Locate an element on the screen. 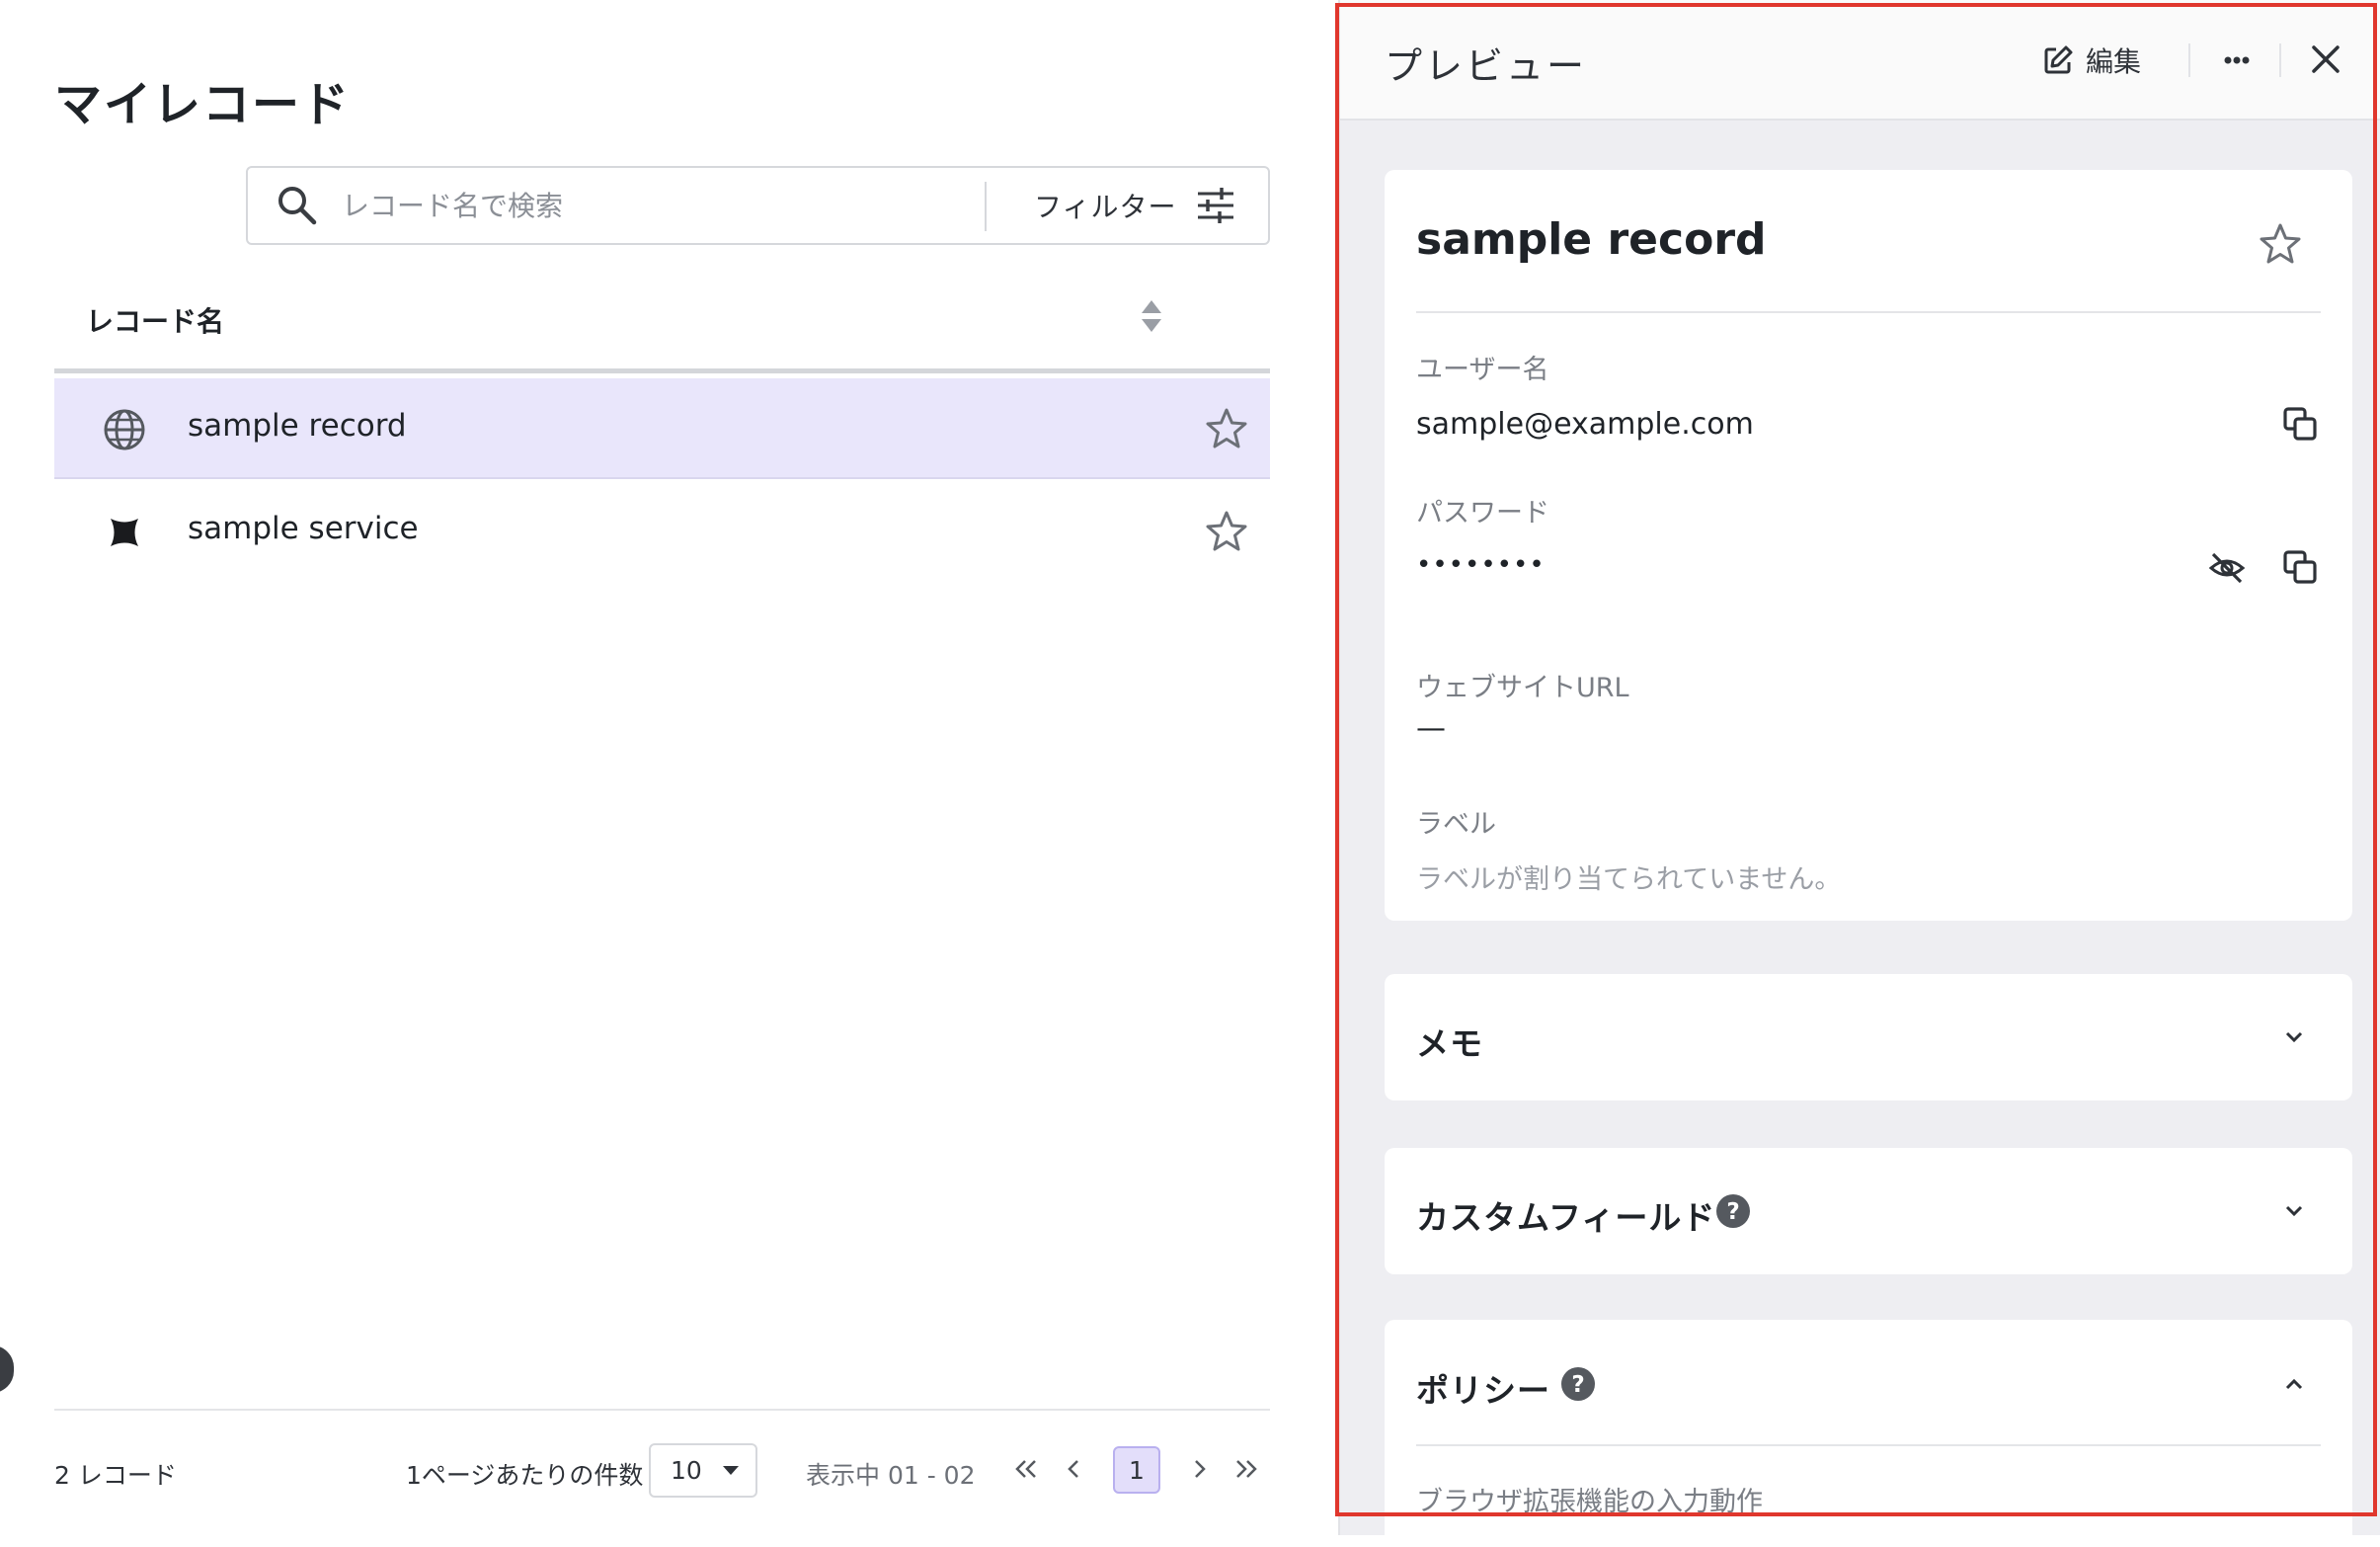  column-header-record-name: レコード名 is located at coordinates (155, 321).